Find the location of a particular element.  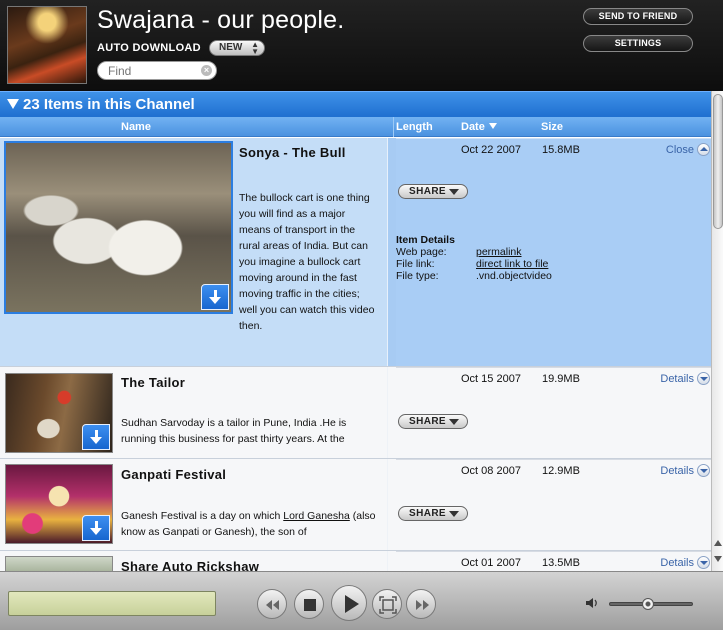

settings-button: SETTINGS is located at coordinates (638, 43).